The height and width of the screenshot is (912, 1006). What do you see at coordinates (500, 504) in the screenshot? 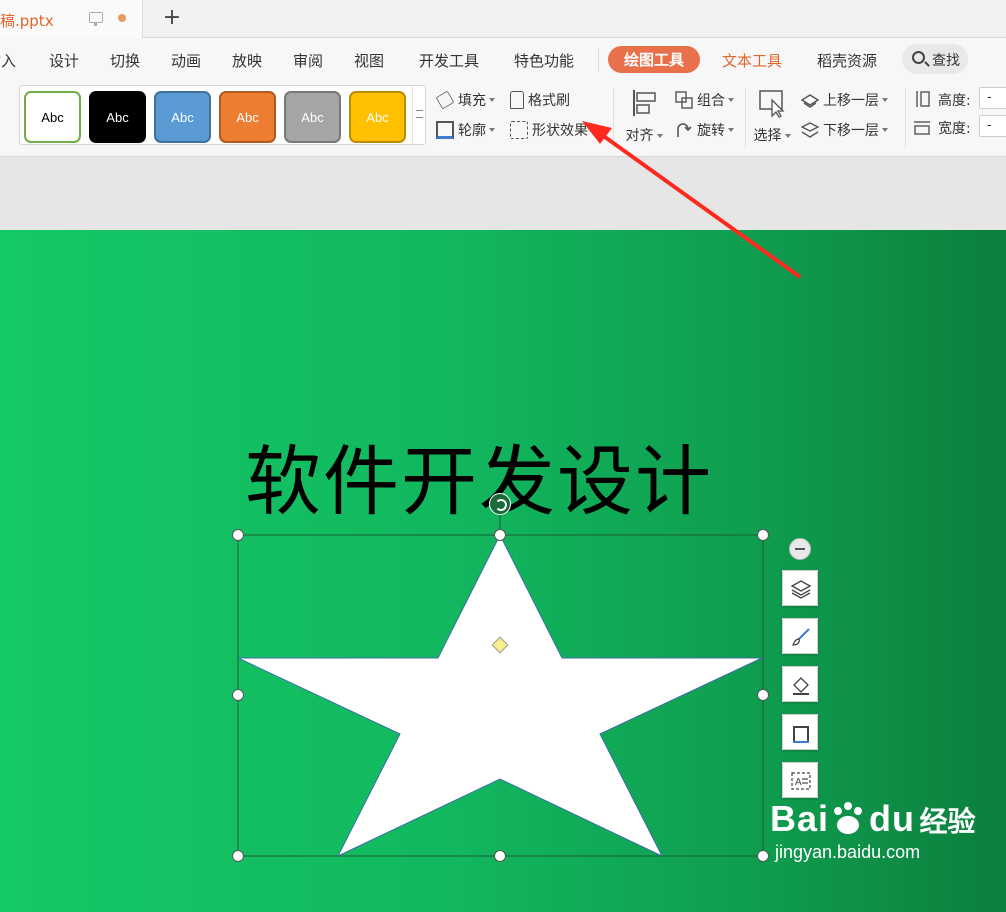
I see `rotate-handle-icon` at bounding box center [500, 504].